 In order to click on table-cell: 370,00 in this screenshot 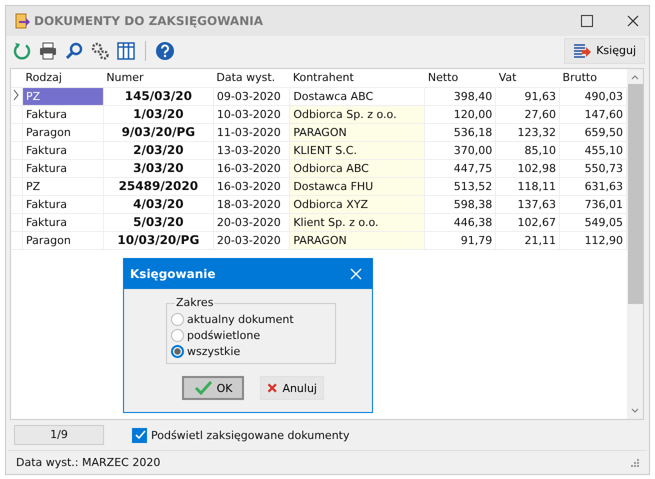, I will do `click(460, 150)`.